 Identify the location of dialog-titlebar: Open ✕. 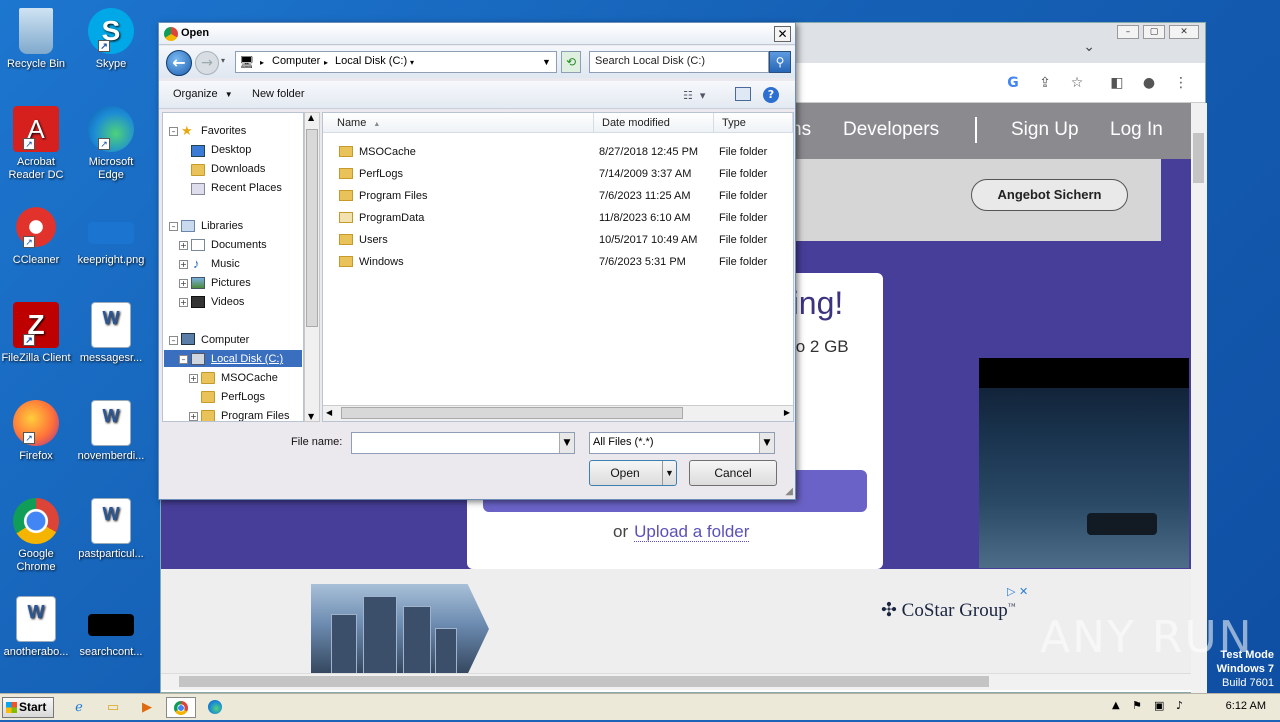
(477, 34).